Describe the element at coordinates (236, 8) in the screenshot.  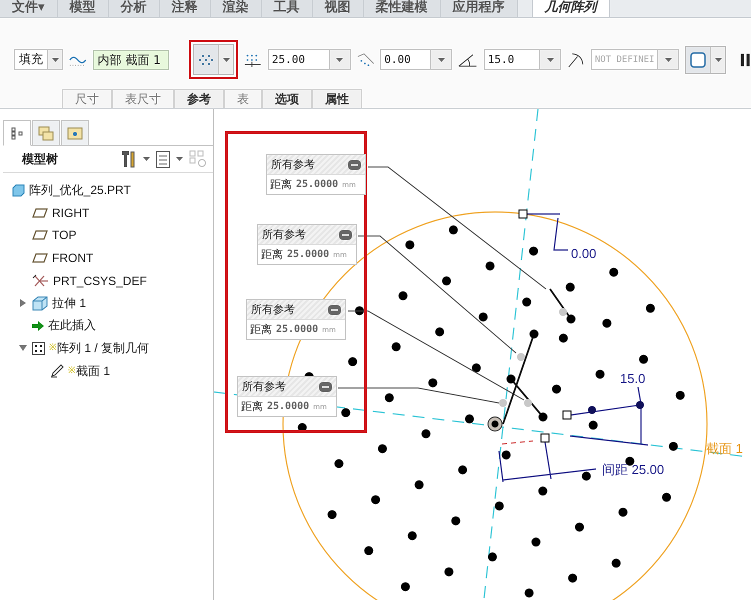
I see `ribbon-tab: 渲染` at that location.